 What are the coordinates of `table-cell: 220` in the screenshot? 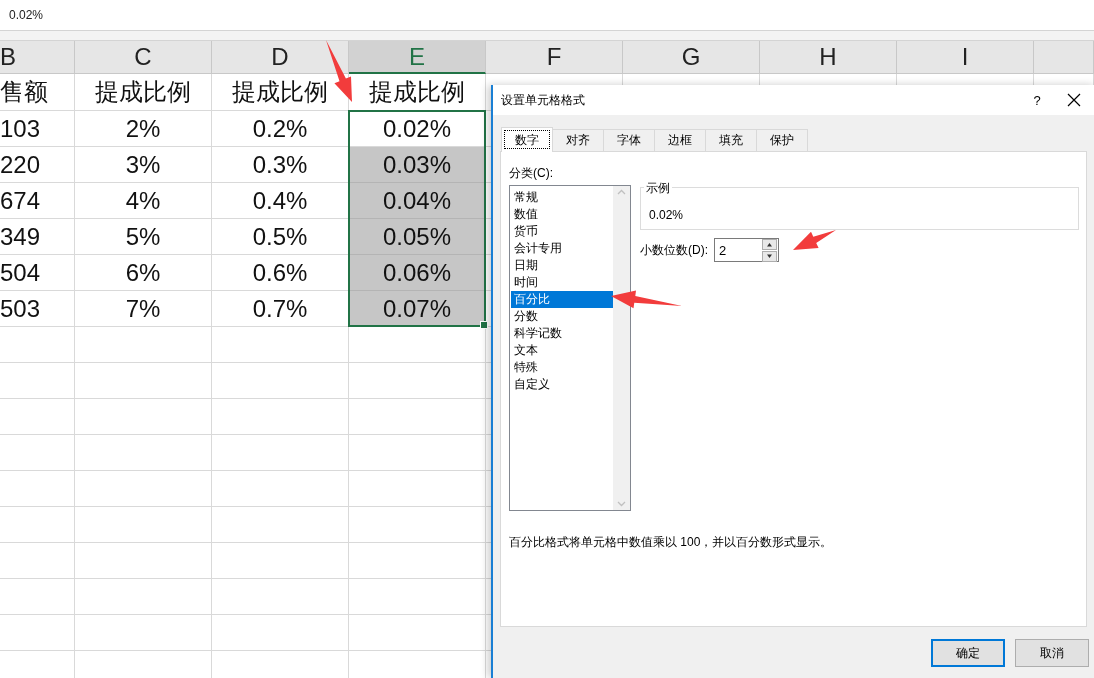 It's located at (37, 165).